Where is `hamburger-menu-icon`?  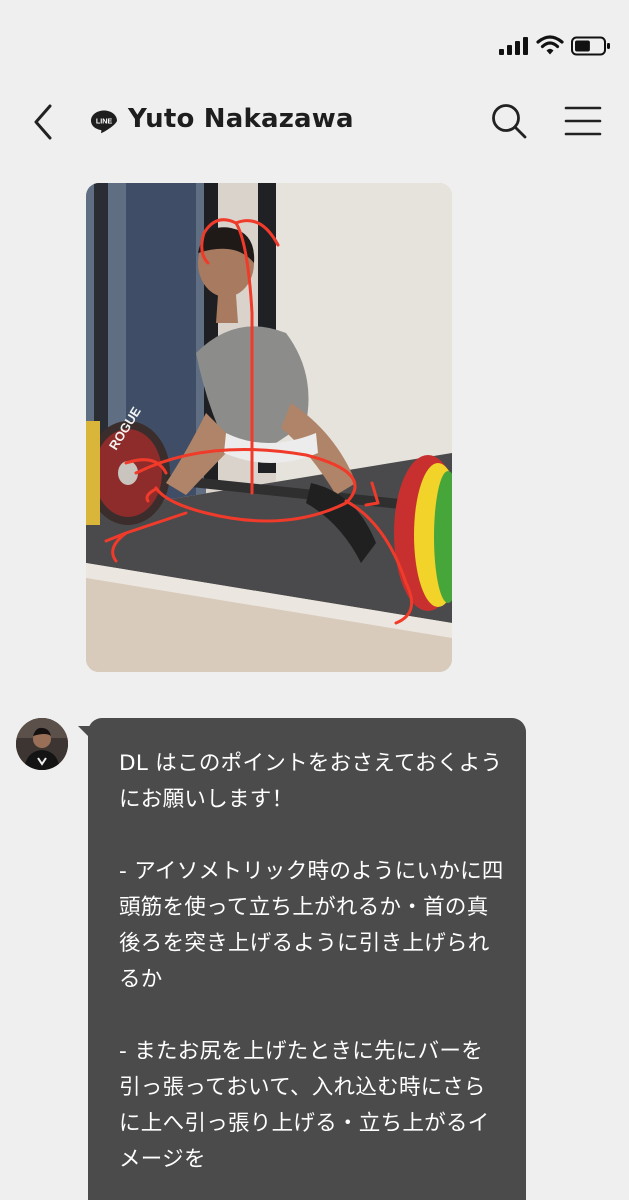
hamburger-menu-icon is located at coordinates (583, 121).